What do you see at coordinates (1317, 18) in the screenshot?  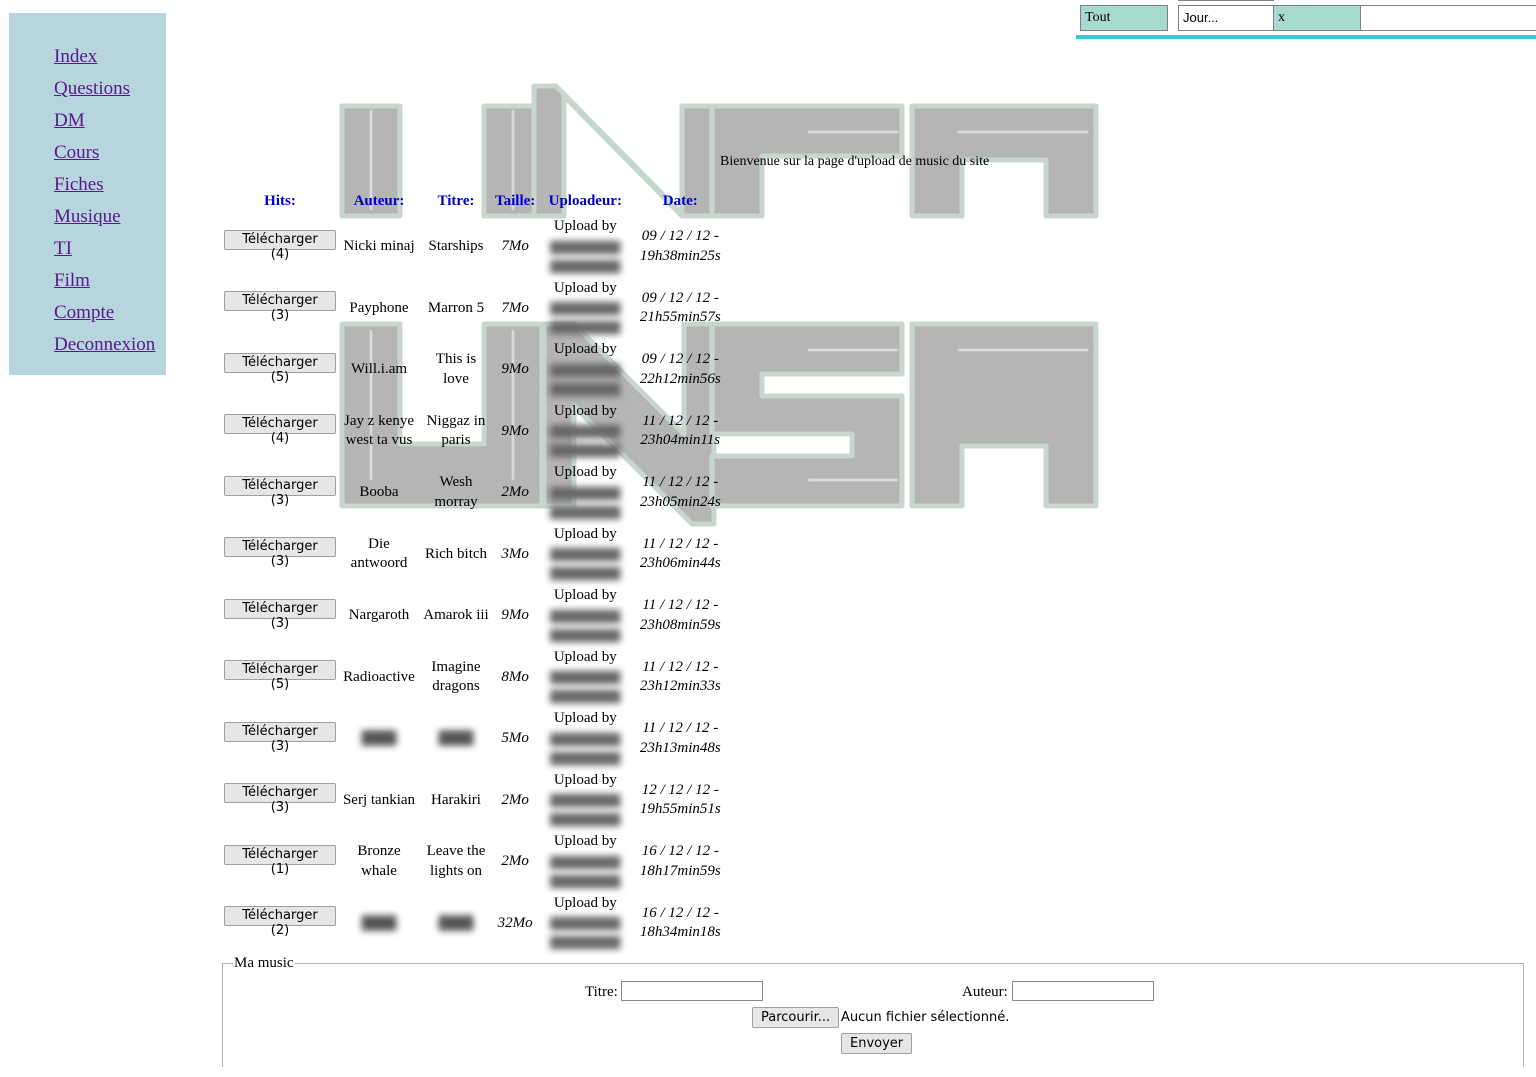 I see `filter-x-tab: x` at bounding box center [1317, 18].